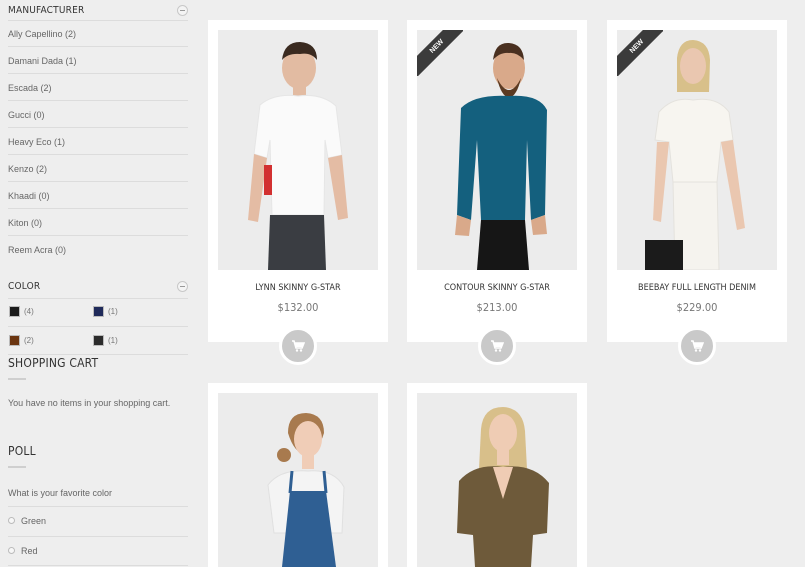  Describe the element at coordinates (98, 168) in the screenshot. I see `manufacturer-item-kenzo: Kenzo (2)` at that location.